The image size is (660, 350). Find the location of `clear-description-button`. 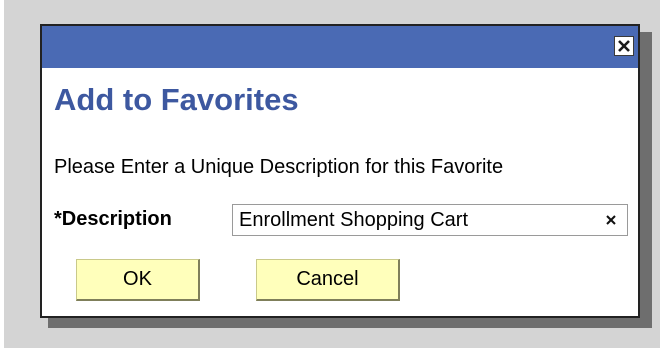

clear-description-button is located at coordinates (611, 220).